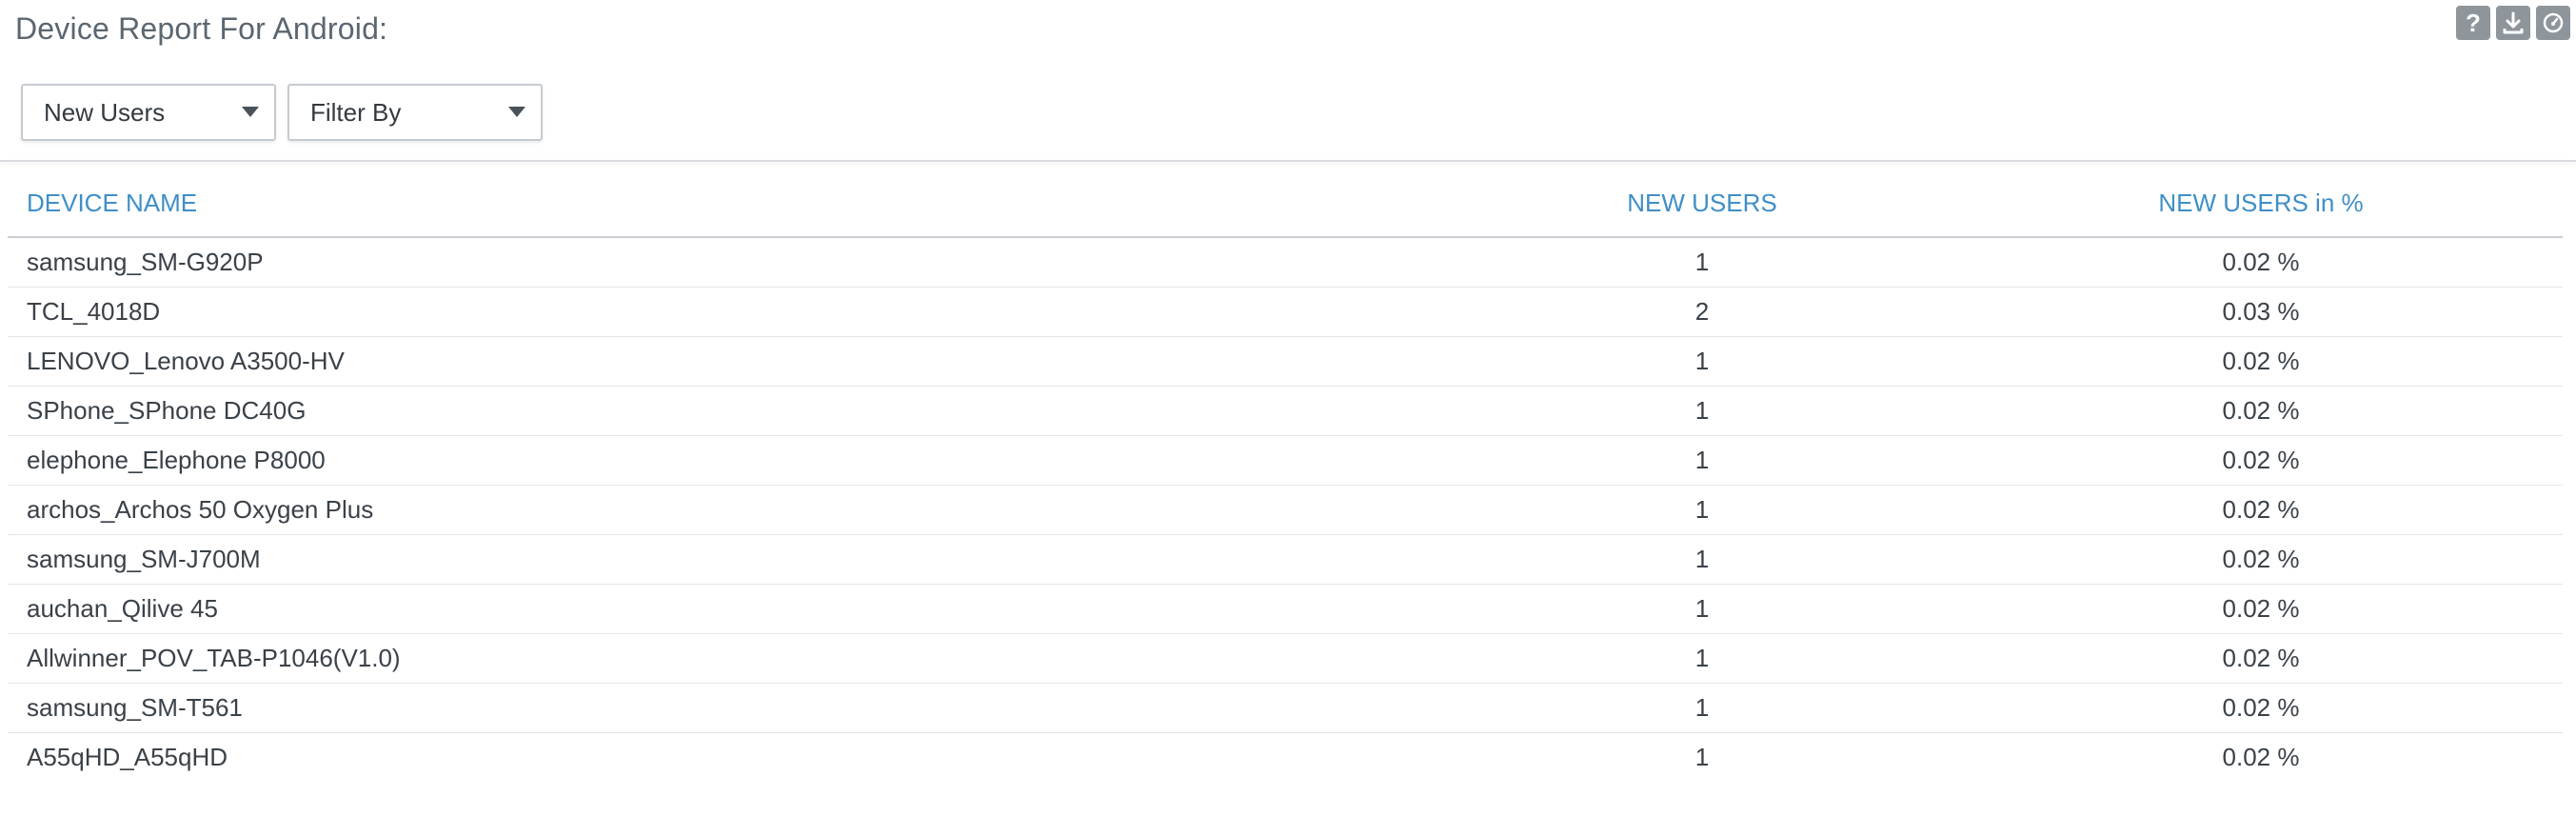 This screenshot has width=2576, height=836. What do you see at coordinates (415, 113) in the screenshot?
I see `filter-by-select: Filter By` at bounding box center [415, 113].